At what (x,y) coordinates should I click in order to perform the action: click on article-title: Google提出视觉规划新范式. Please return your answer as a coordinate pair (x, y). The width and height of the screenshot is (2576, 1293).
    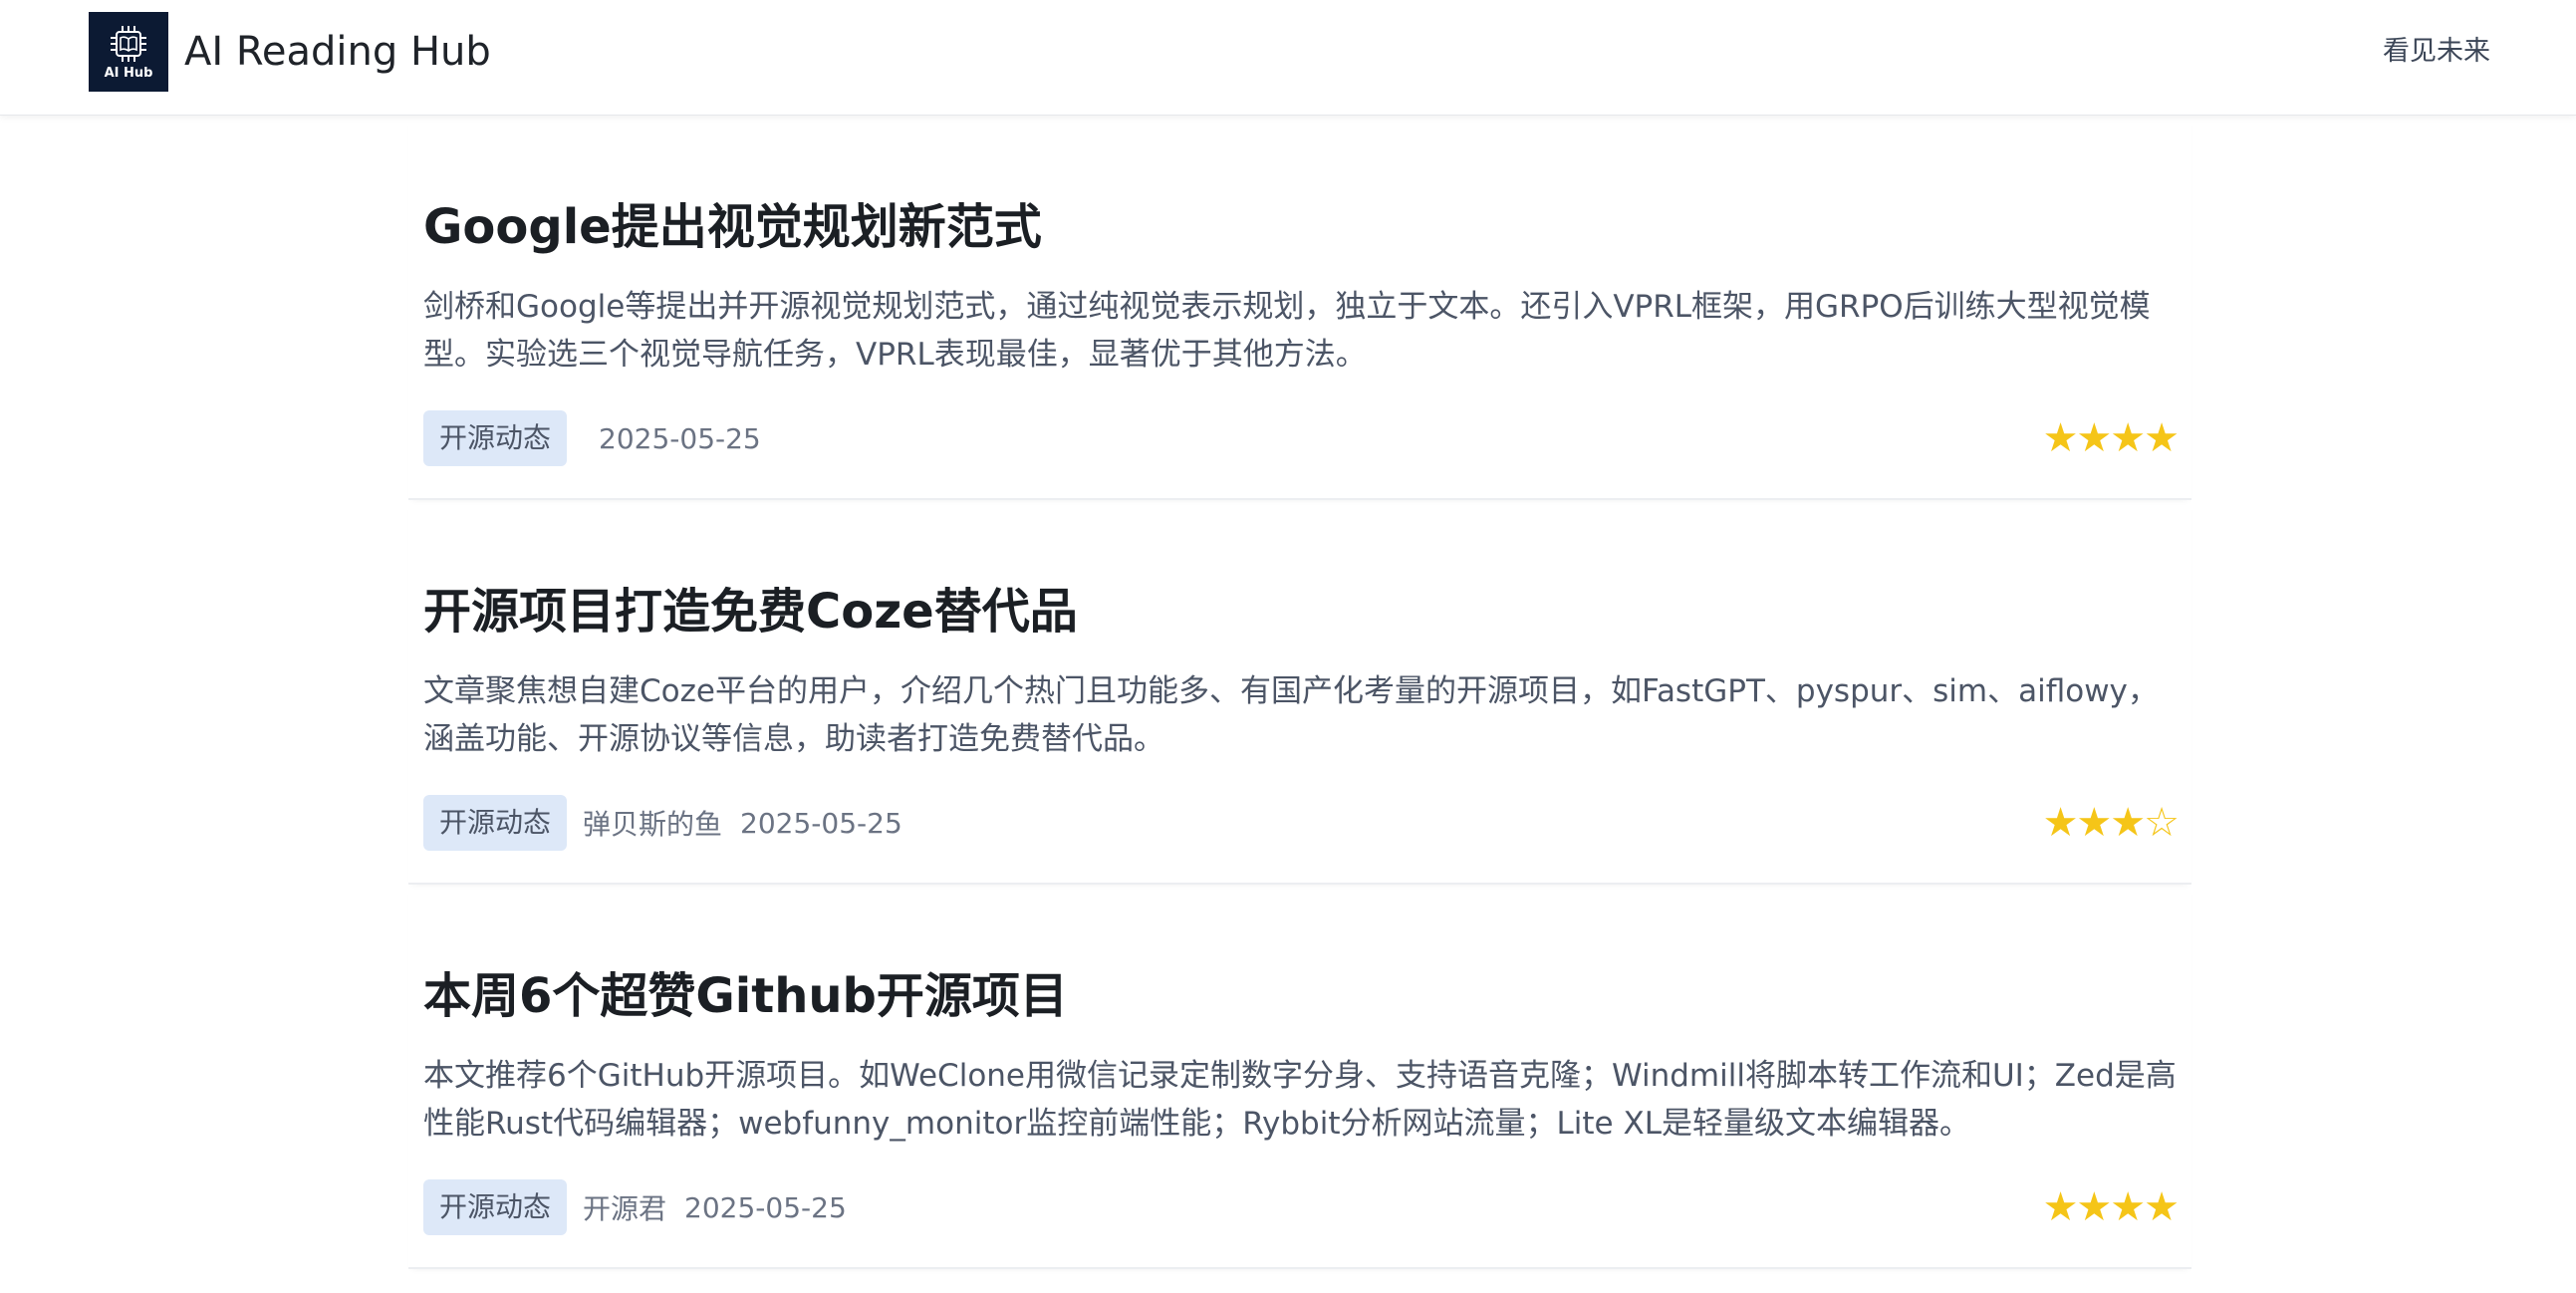
    Looking at the image, I should click on (732, 227).